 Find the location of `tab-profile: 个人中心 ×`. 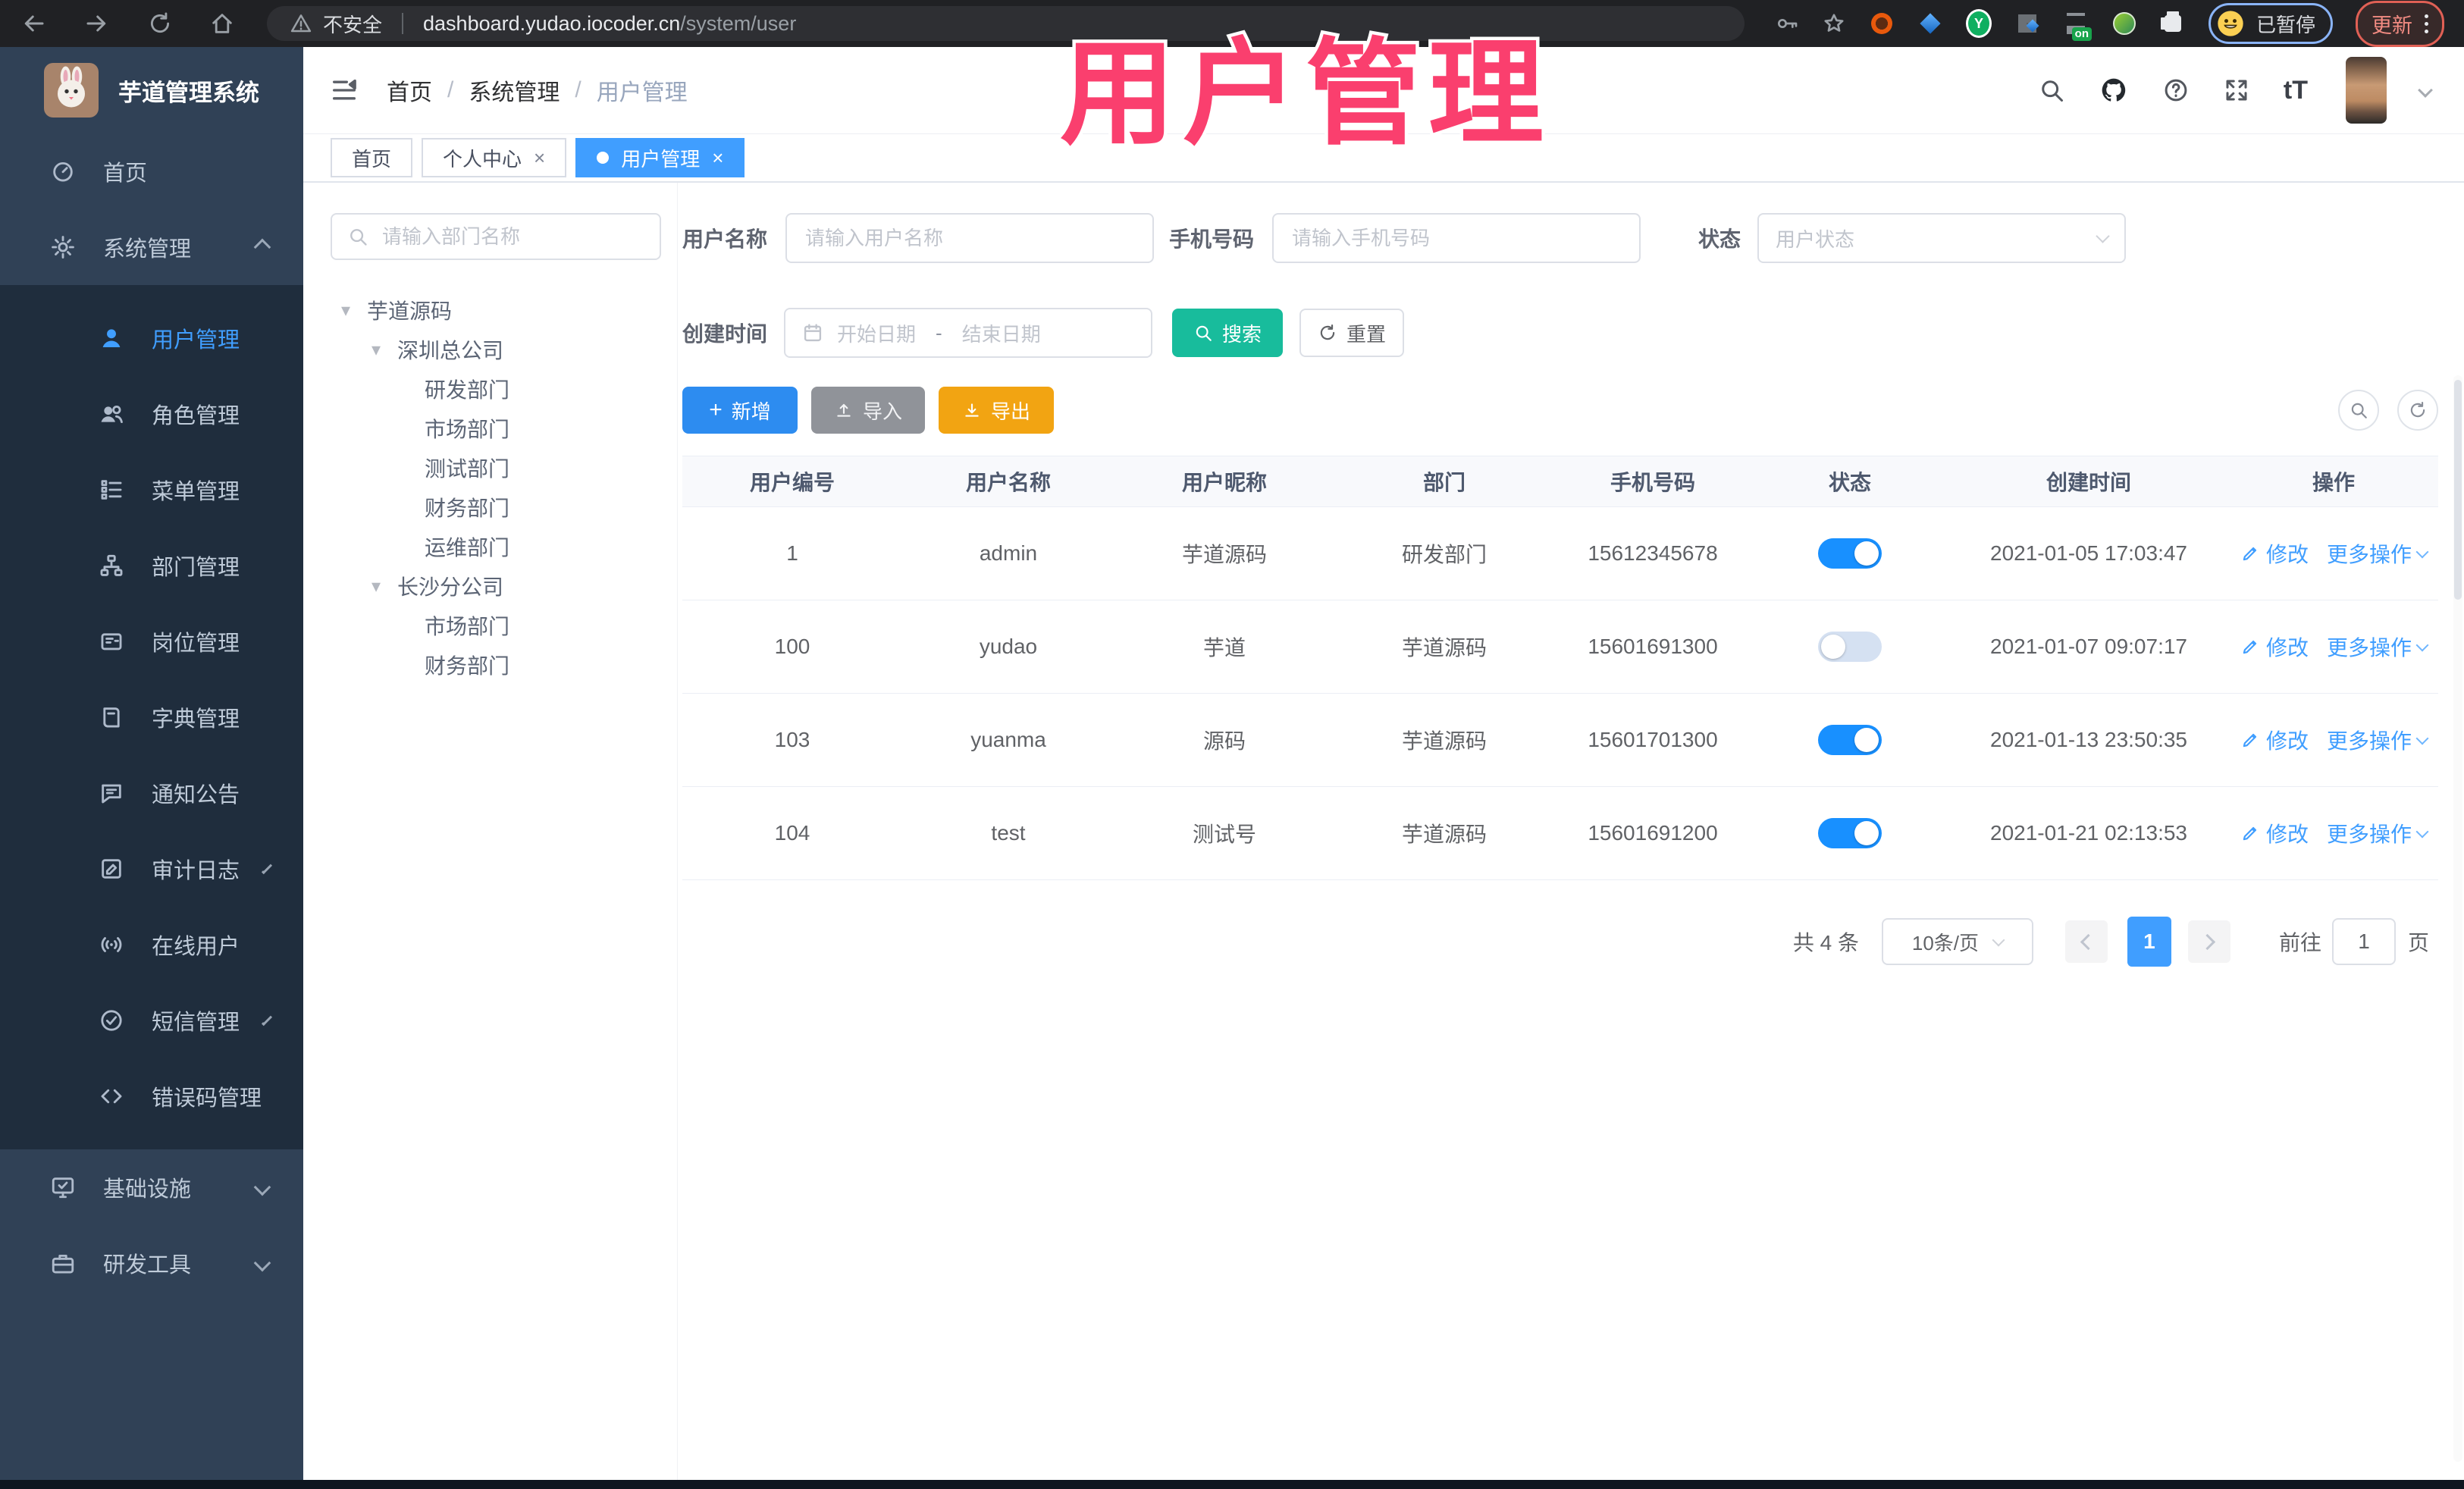

tab-profile: 个人中心 × is located at coordinates (495, 158).